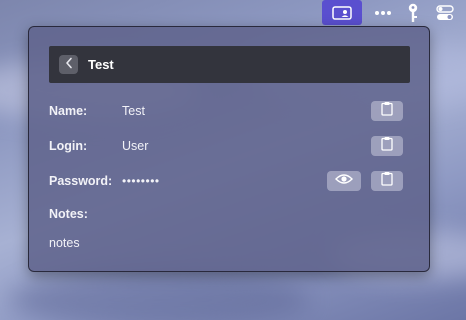  What do you see at coordinates (383, 12) in the screenshot?
I see `more-icon` at bounding box center [383, 12].